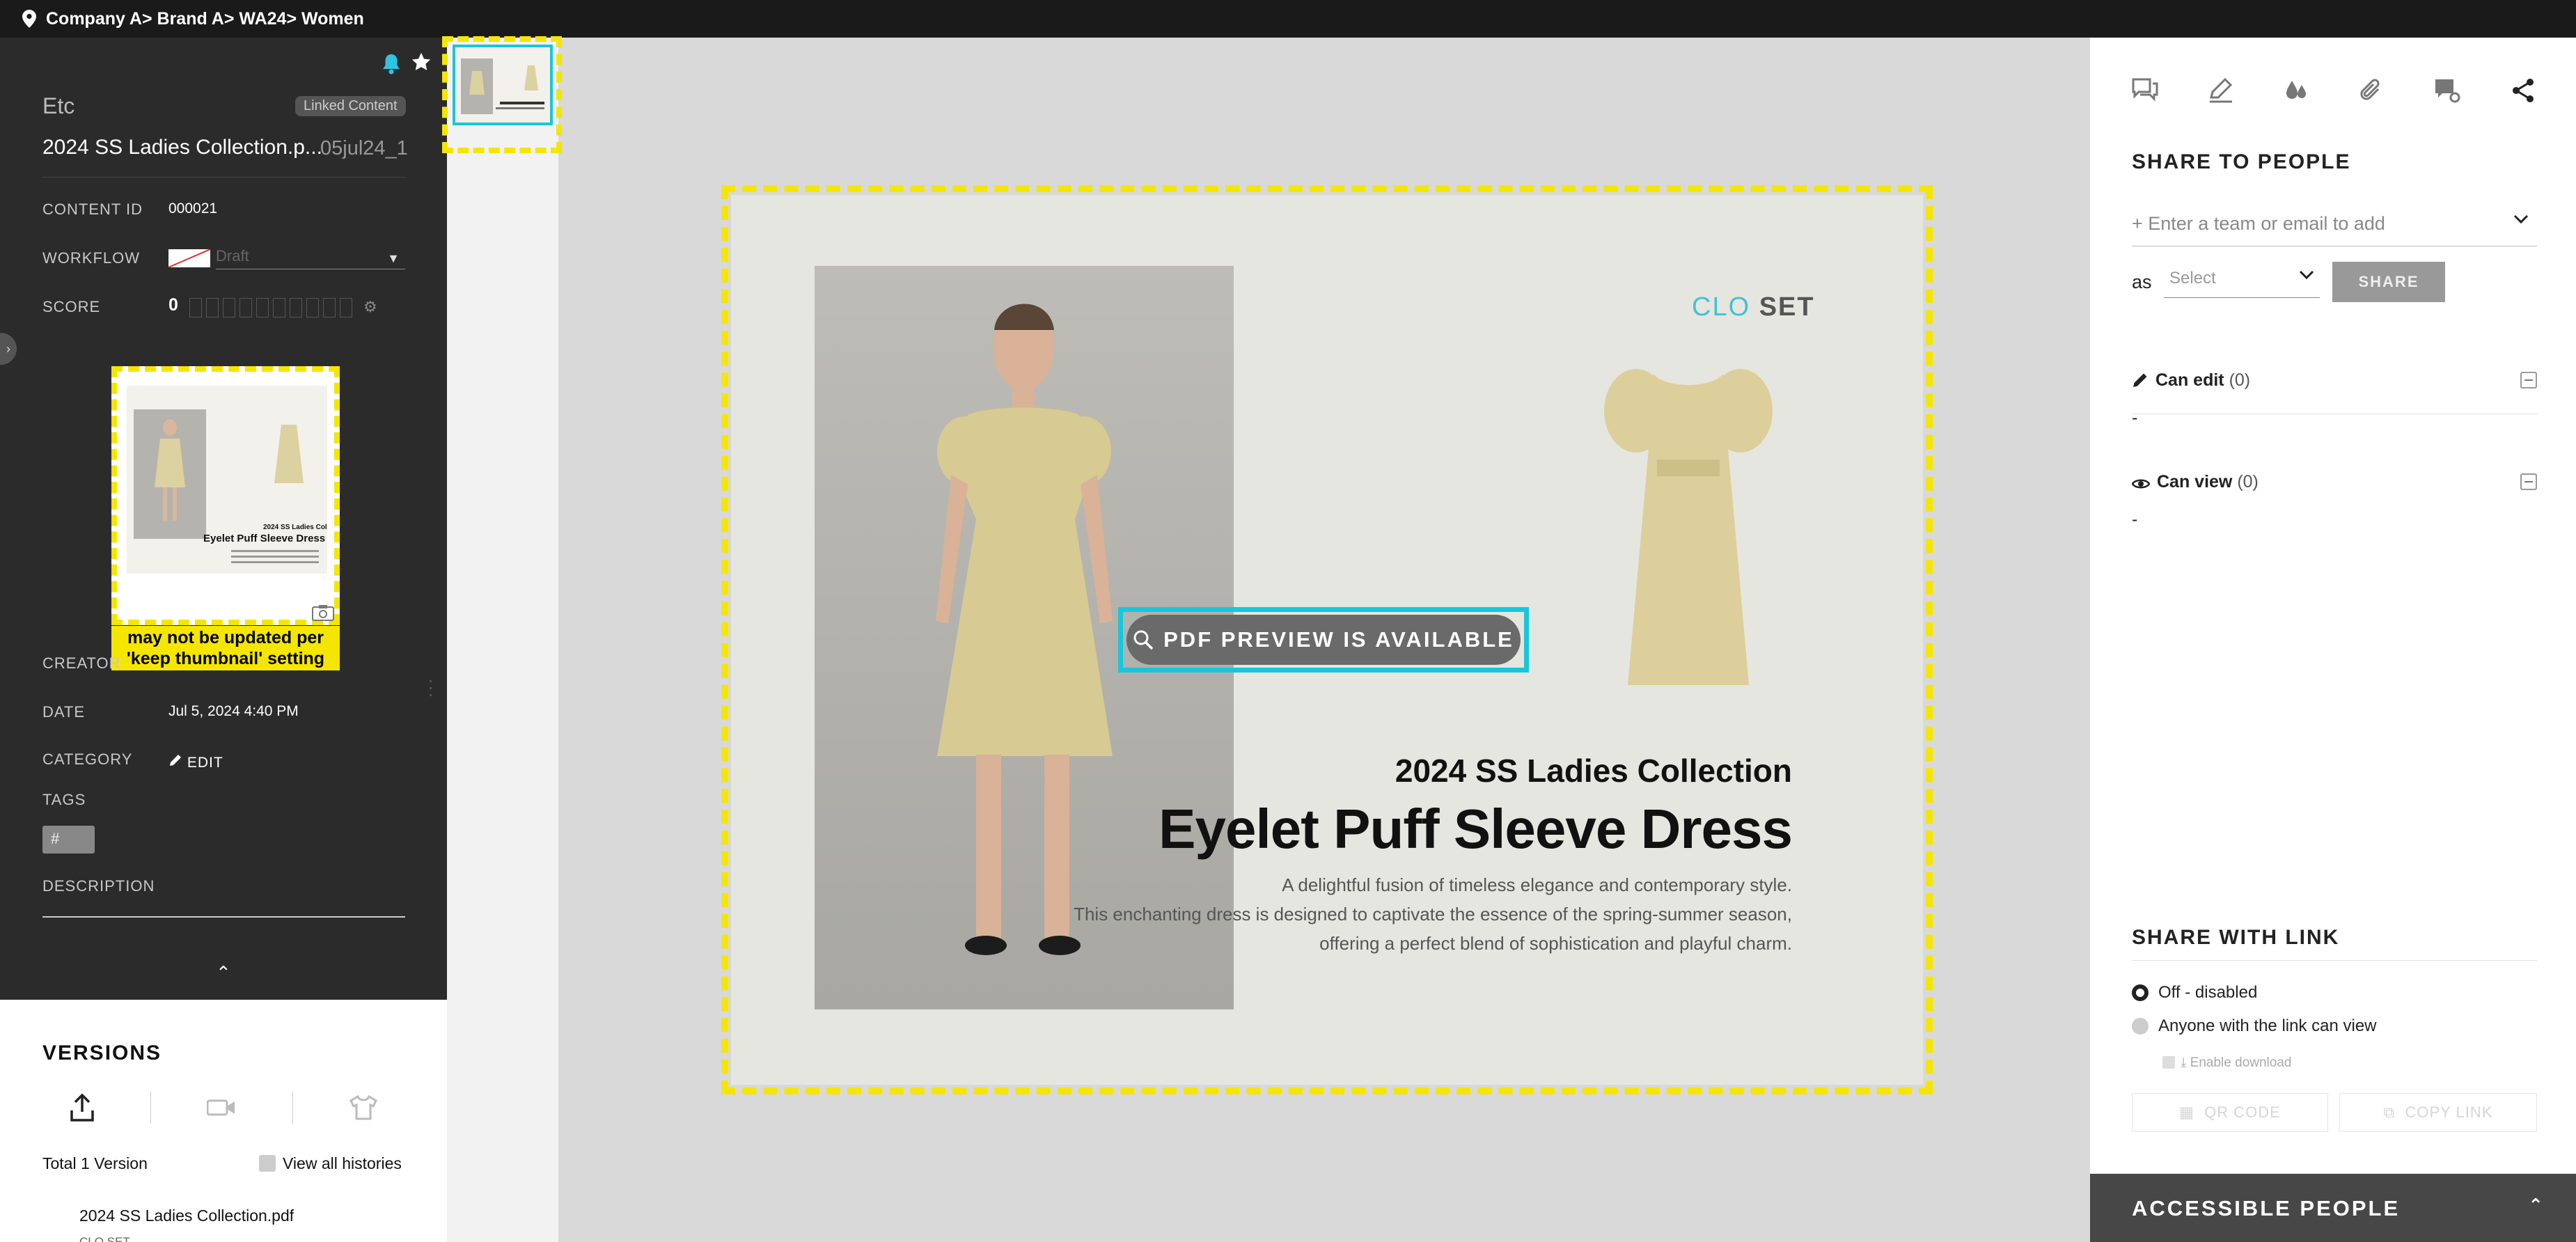  Describe the element at coordinates (205, 19) in the screenshot. I see `breadcrumb: Company A> Brand A> WA24> Women` at that location.